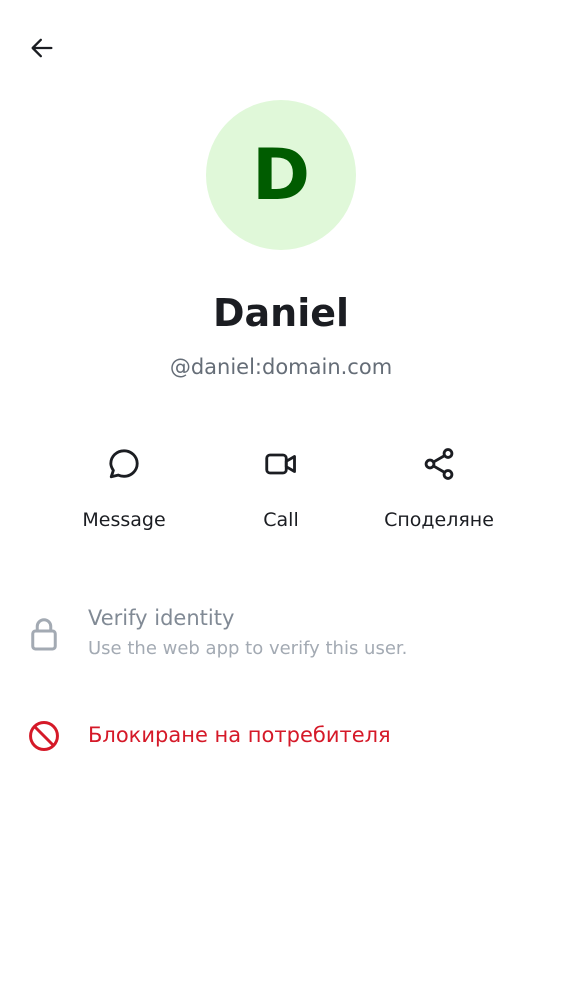 This screenshot has width=562, height=1000. Describe the element at coordinates (124, 464) in the screenshot. I see `chat-bubble-icon` at that location.